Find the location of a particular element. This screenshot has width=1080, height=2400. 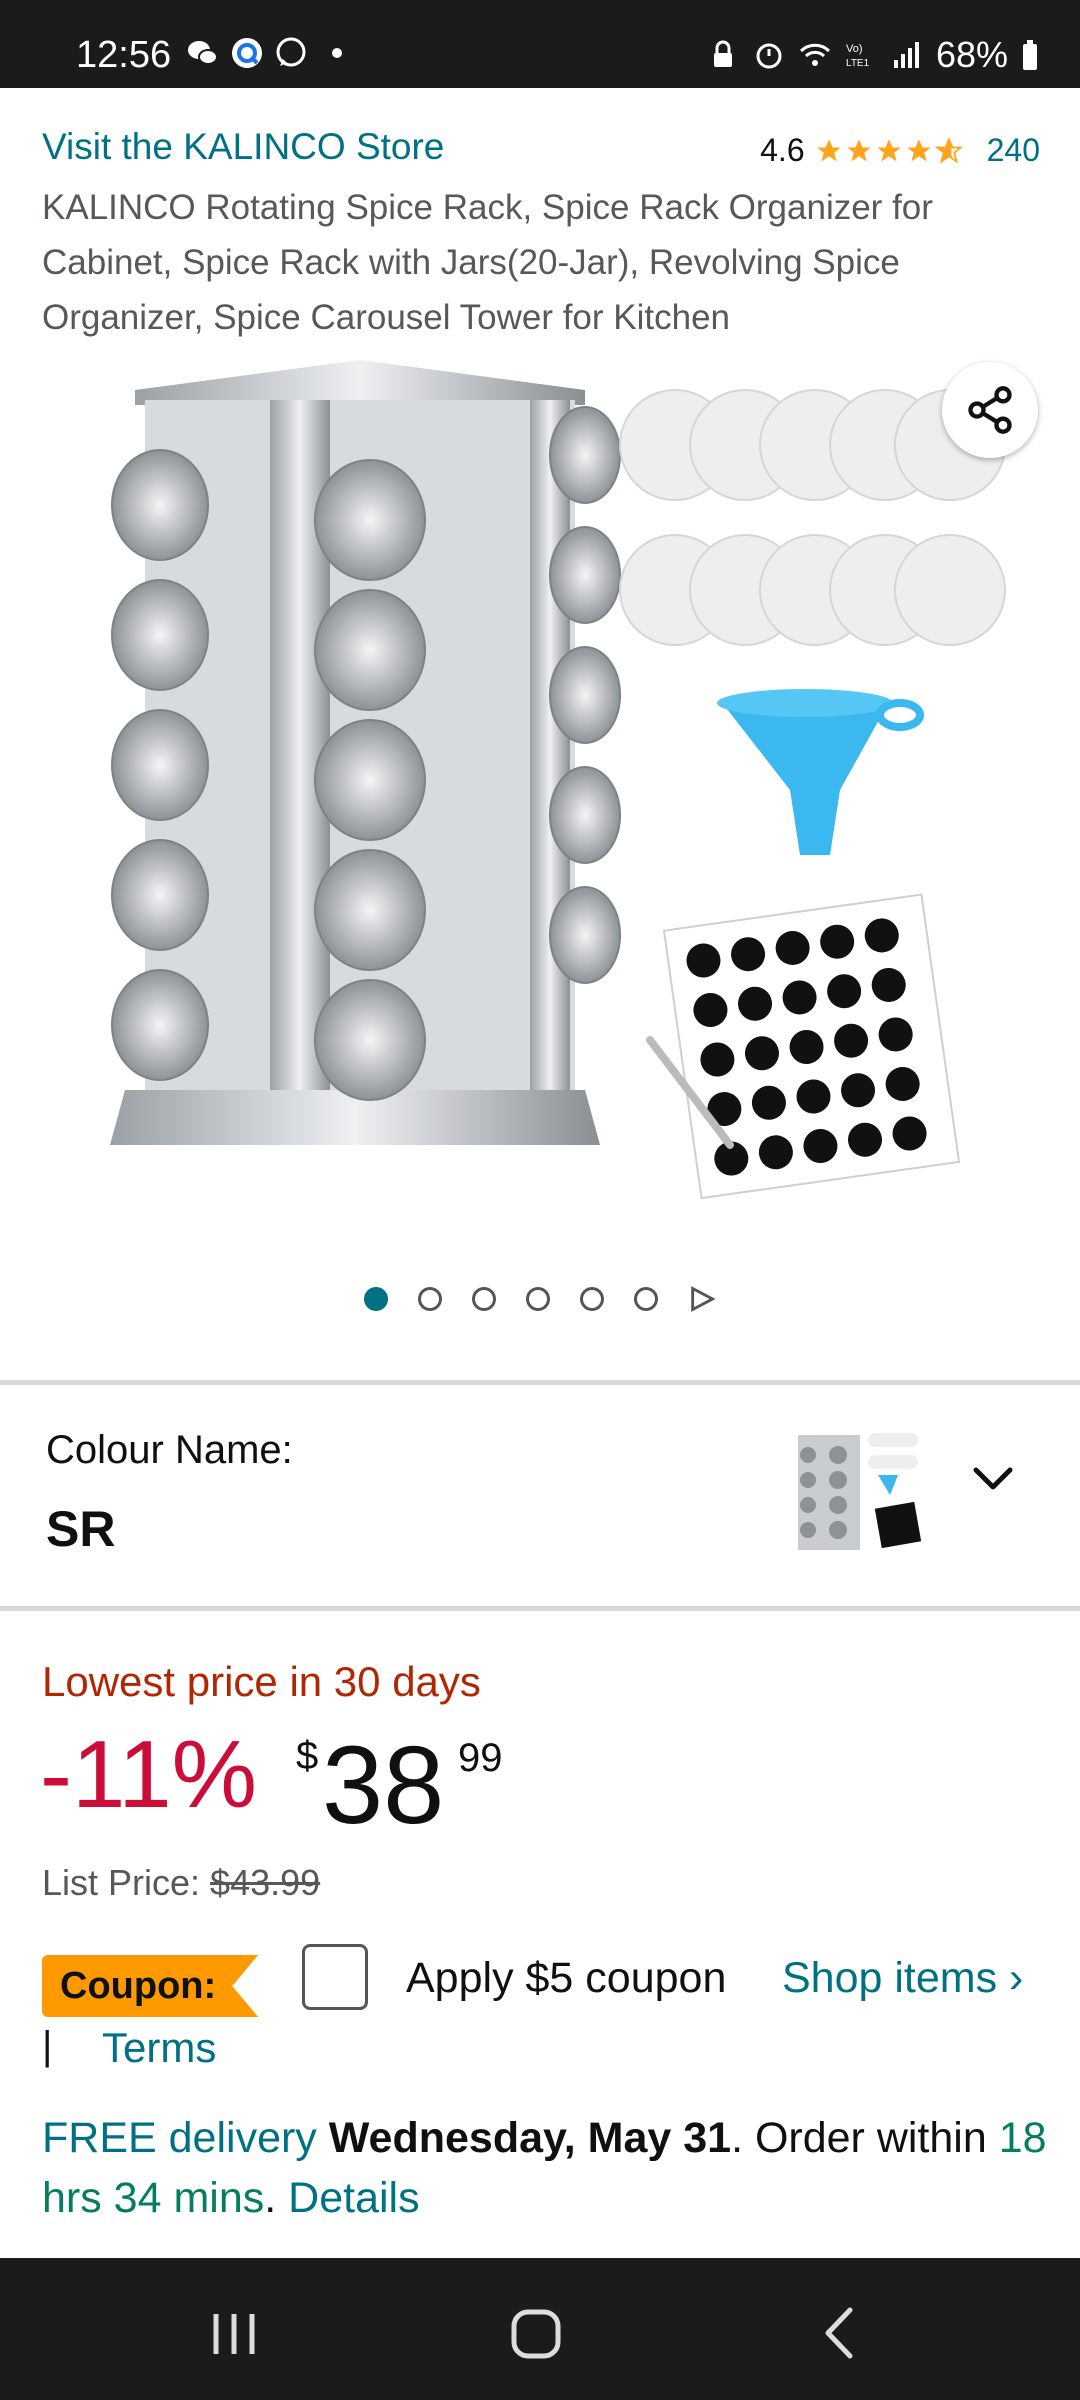

price-fraction: 99 is located at coordinates (480, 1758).